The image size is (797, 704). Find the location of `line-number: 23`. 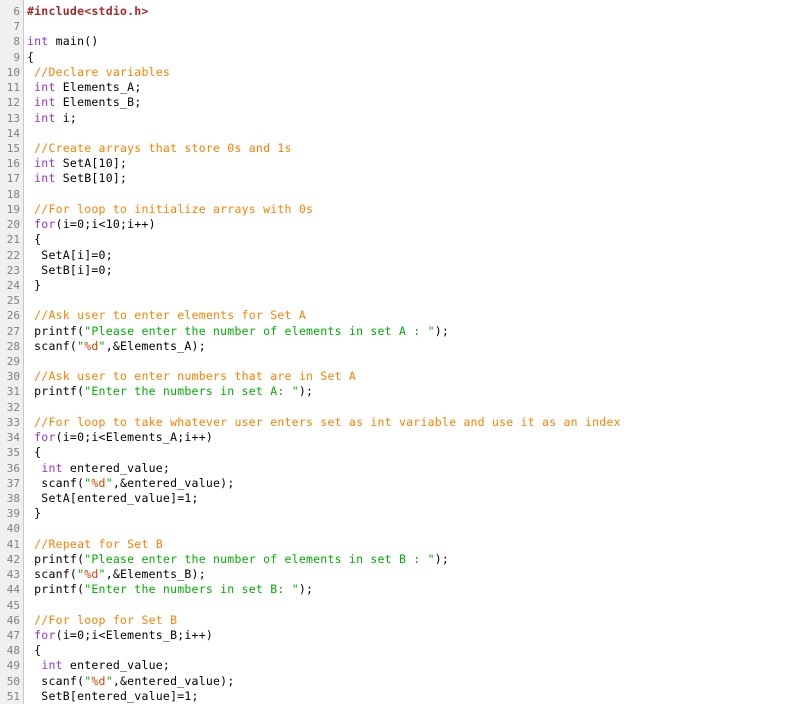

line-number: 23 is located at coordinates (13, 270).